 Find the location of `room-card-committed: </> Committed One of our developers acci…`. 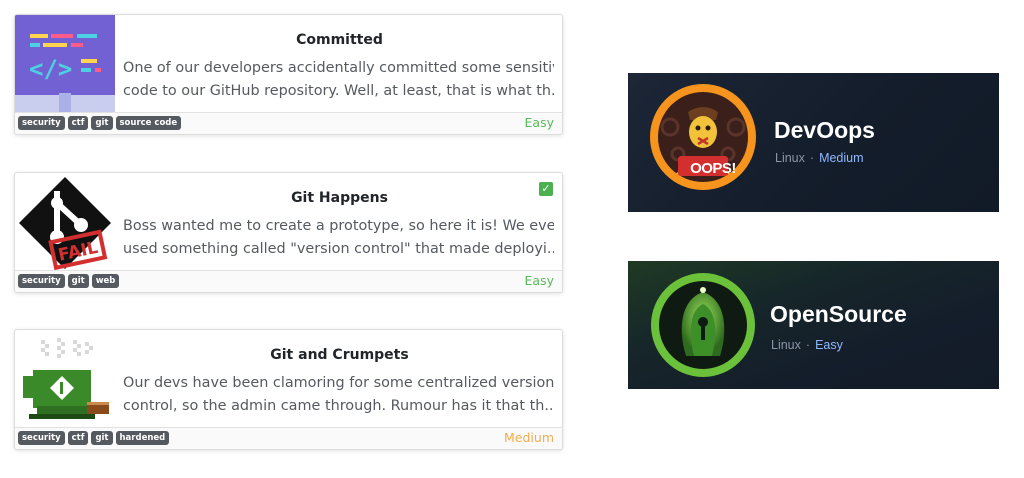

room-card-committed: </> Committed One of our developers acci… is located at coordinates (288, 74).